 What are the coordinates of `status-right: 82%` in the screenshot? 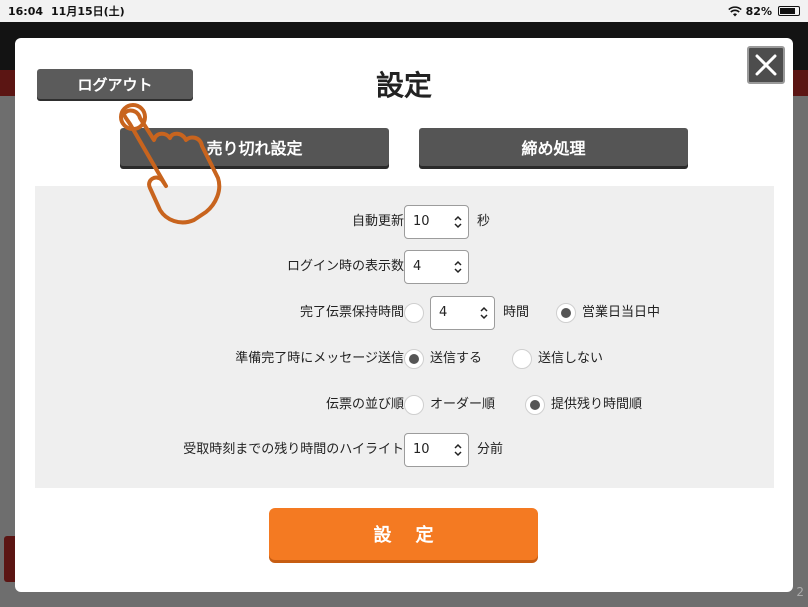 It's located at (763, 11).